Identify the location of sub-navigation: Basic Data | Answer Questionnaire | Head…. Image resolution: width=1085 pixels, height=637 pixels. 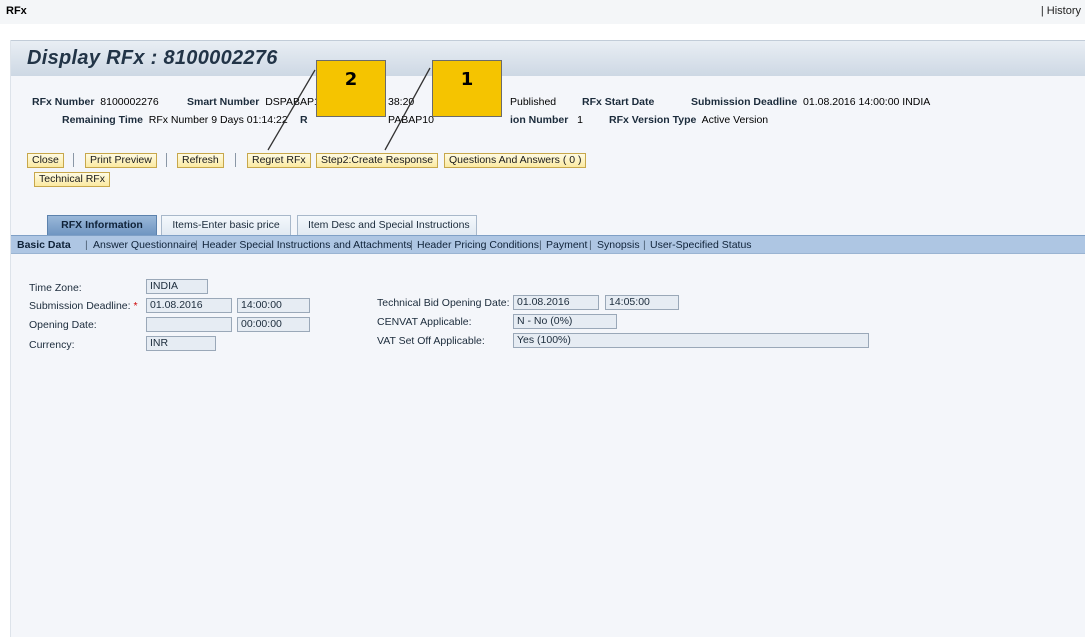
(548, 244).